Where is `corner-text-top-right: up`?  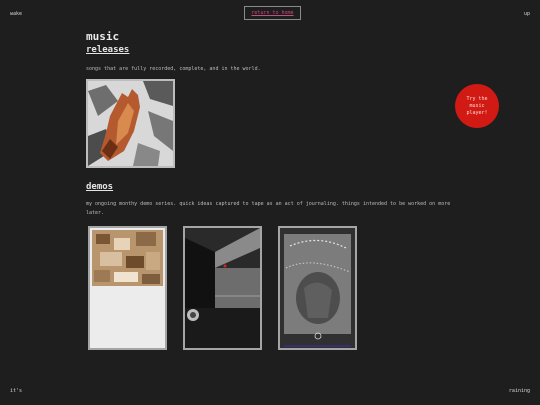
corner-text-top-right: up is located at coordinates (526, 14).